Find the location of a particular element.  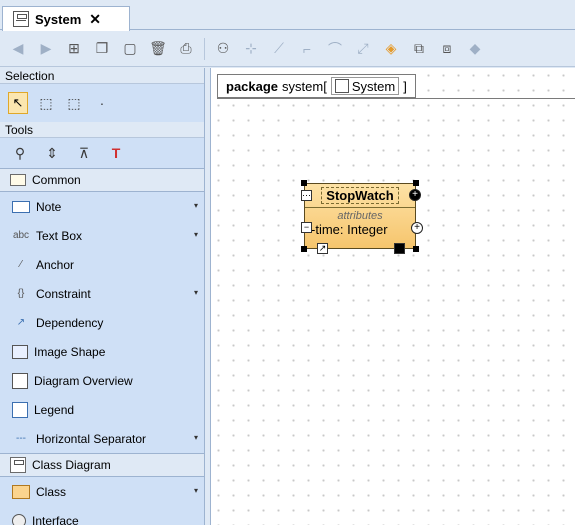

delete-icon: 🗑 is located at coordinates (158, 49).